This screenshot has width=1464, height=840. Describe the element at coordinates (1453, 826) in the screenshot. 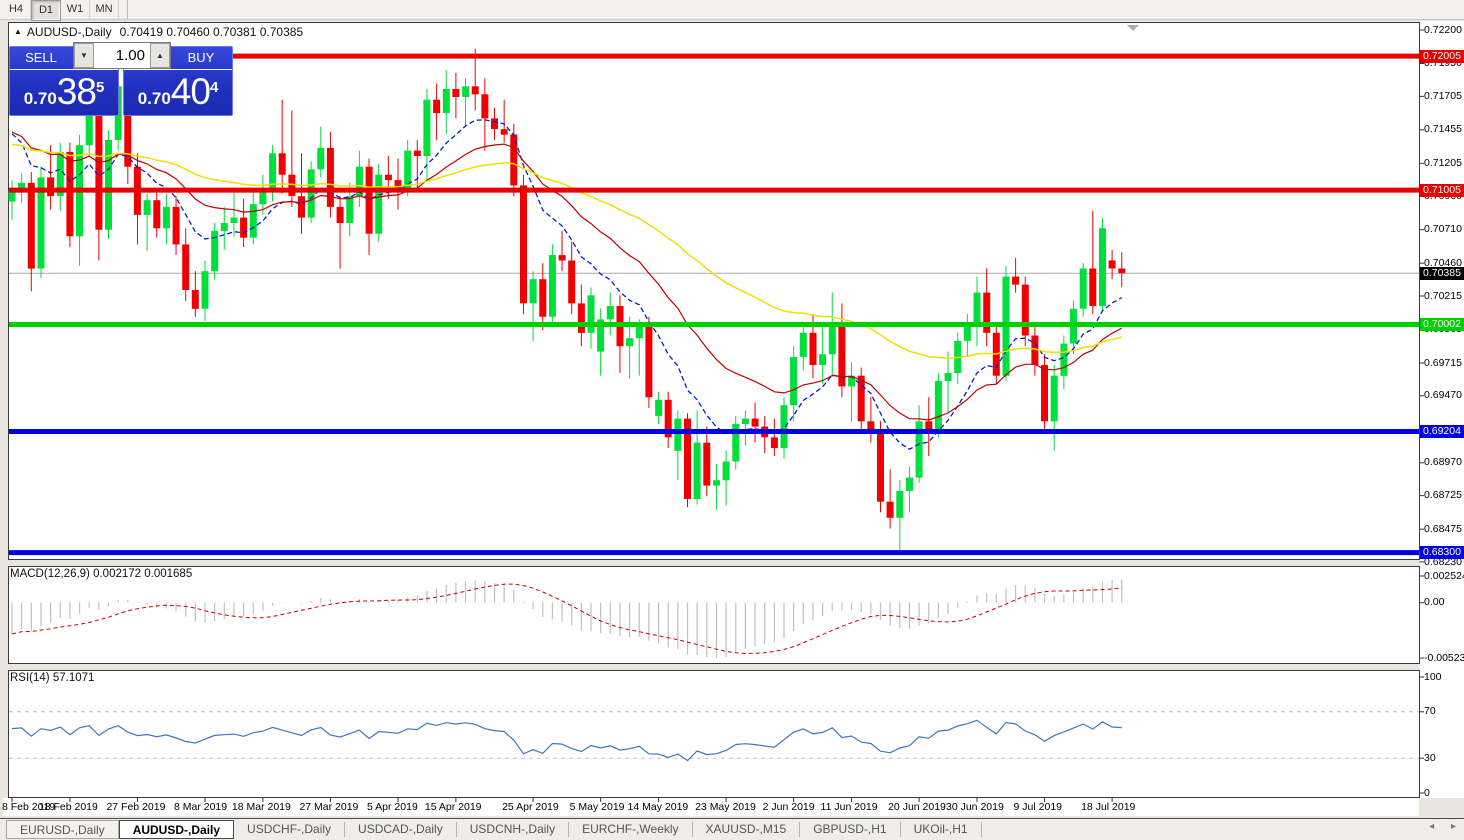

I see `tab-scroll-right-button: ▸` at that location.